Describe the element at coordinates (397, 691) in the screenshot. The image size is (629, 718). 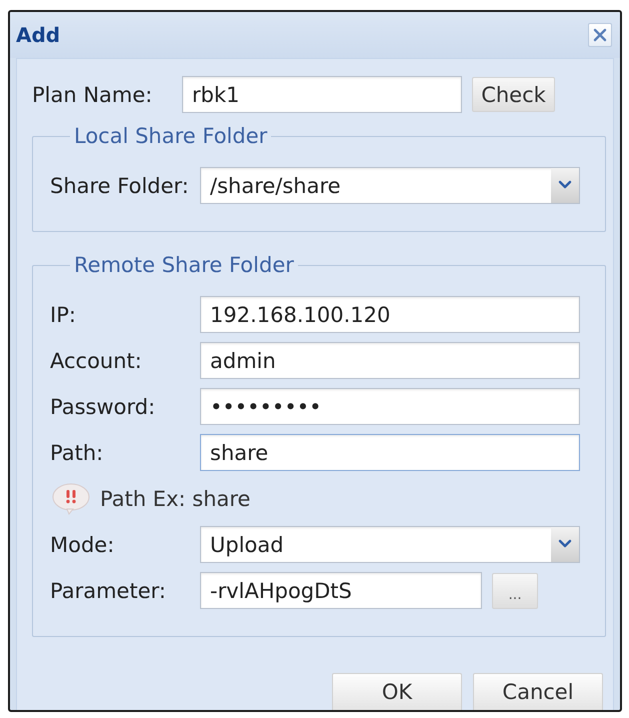
I see `ok-button: OK` at that location.